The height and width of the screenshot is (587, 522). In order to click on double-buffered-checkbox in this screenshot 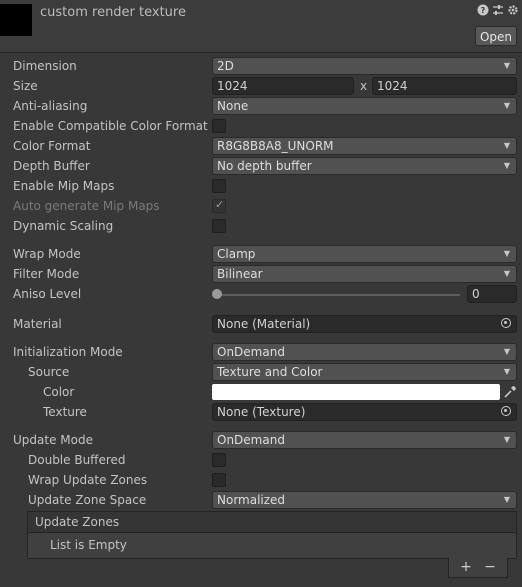, I will do `click(219, 460)`.